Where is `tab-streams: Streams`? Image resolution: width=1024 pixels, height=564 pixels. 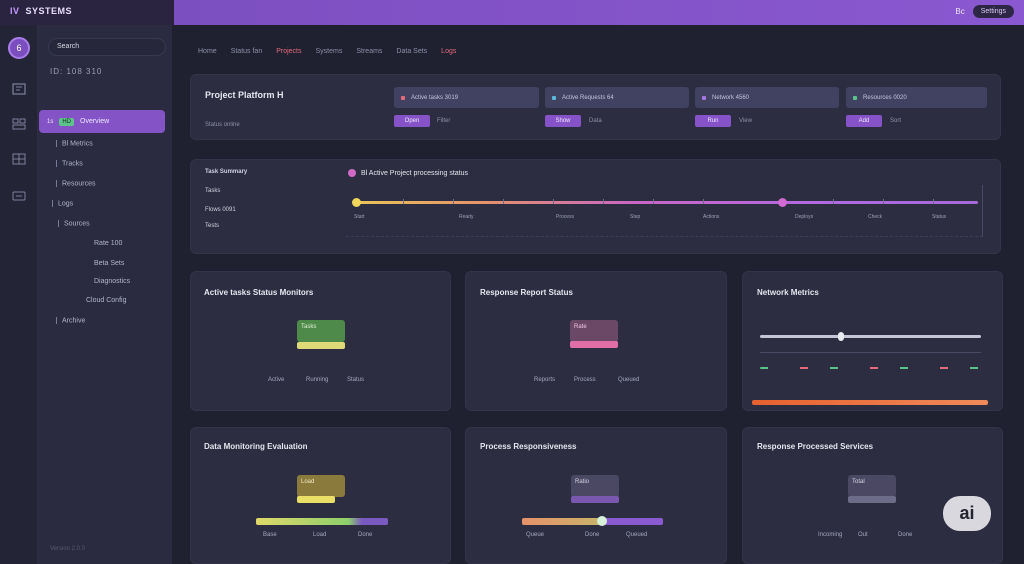
tab-streams: Streams is located at coordinates (369, 51).